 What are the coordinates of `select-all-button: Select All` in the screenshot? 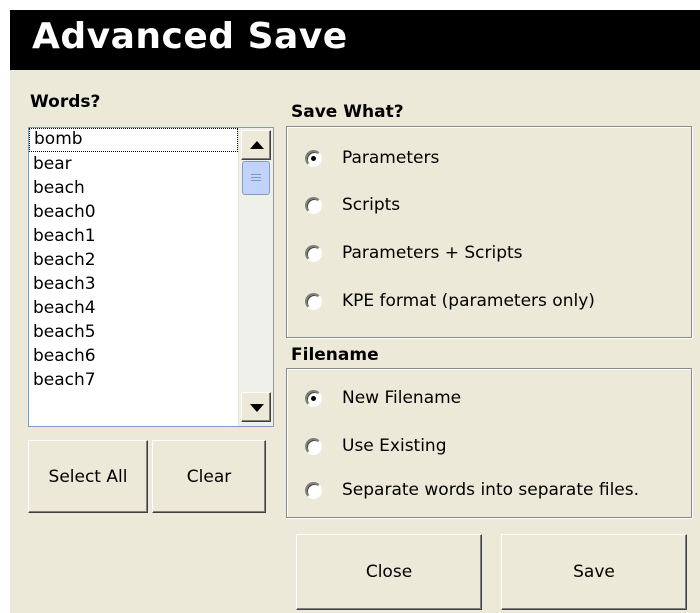 It's located at (88, 476).